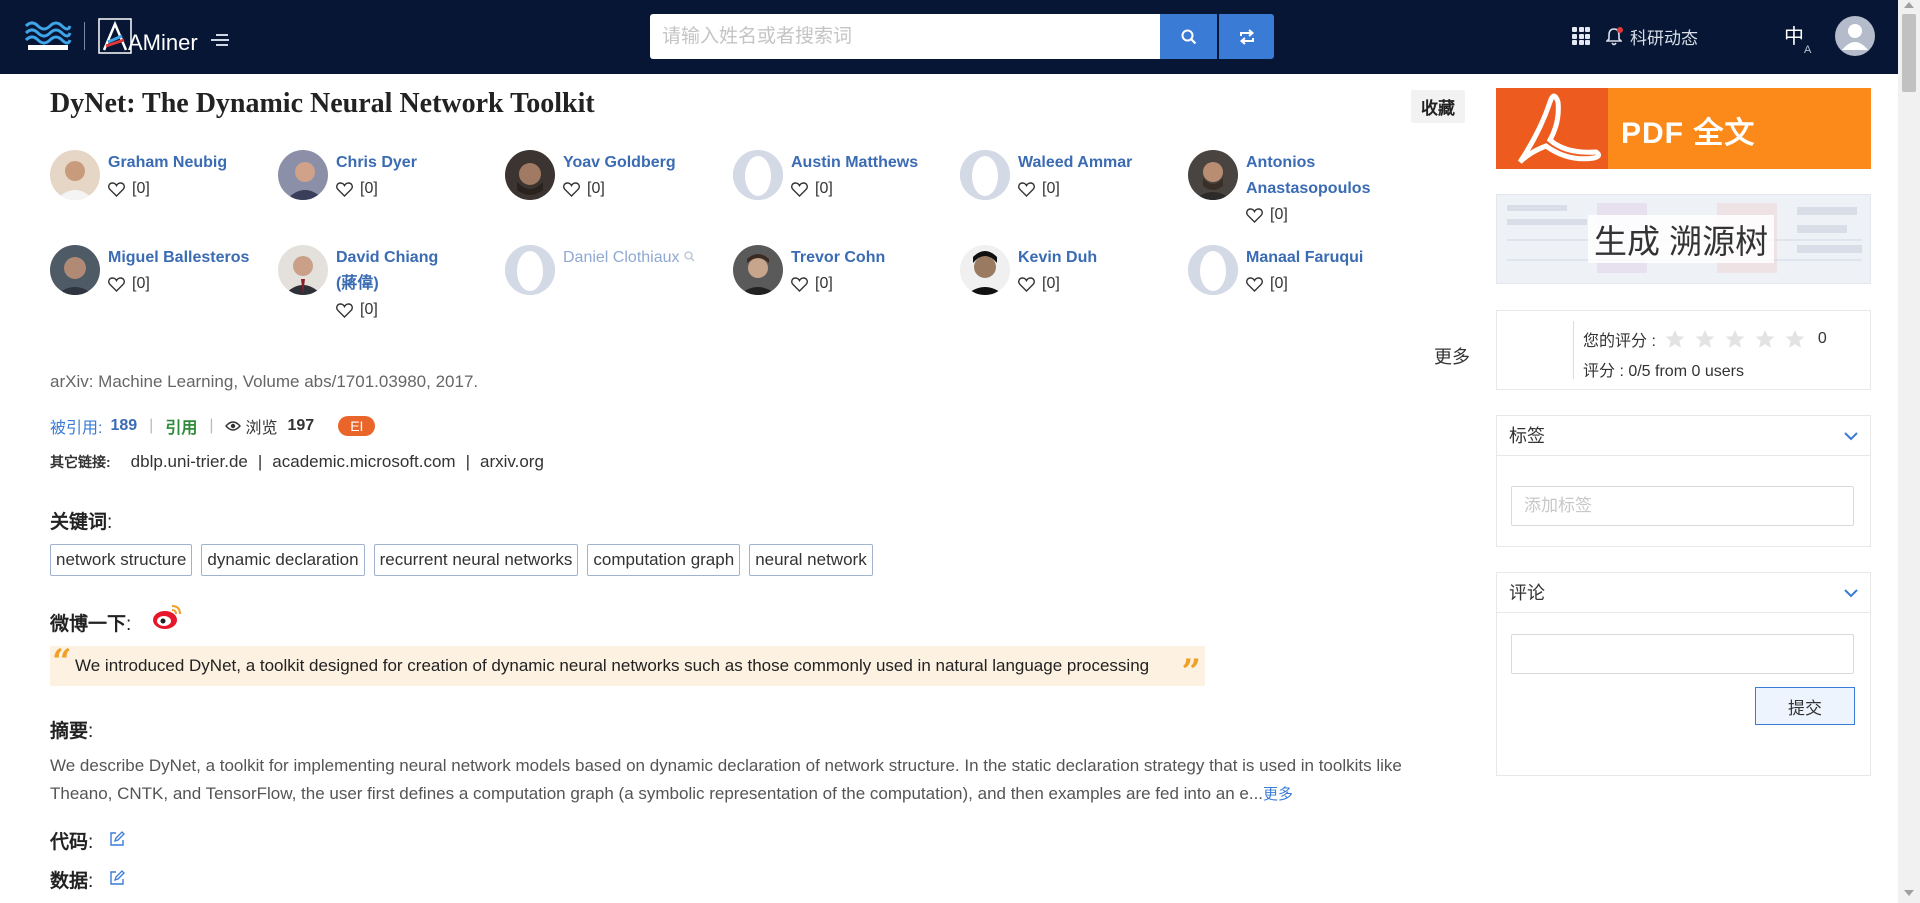 This screenshot has width=1920, height=903. I want to click on keyword-tag: dynamic declaration, so click(283, 560).